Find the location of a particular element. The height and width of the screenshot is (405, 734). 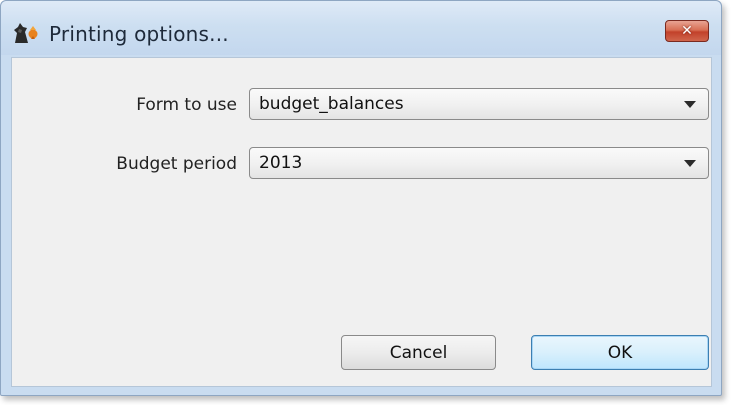

app-icon is located at coordinates (26, 33).